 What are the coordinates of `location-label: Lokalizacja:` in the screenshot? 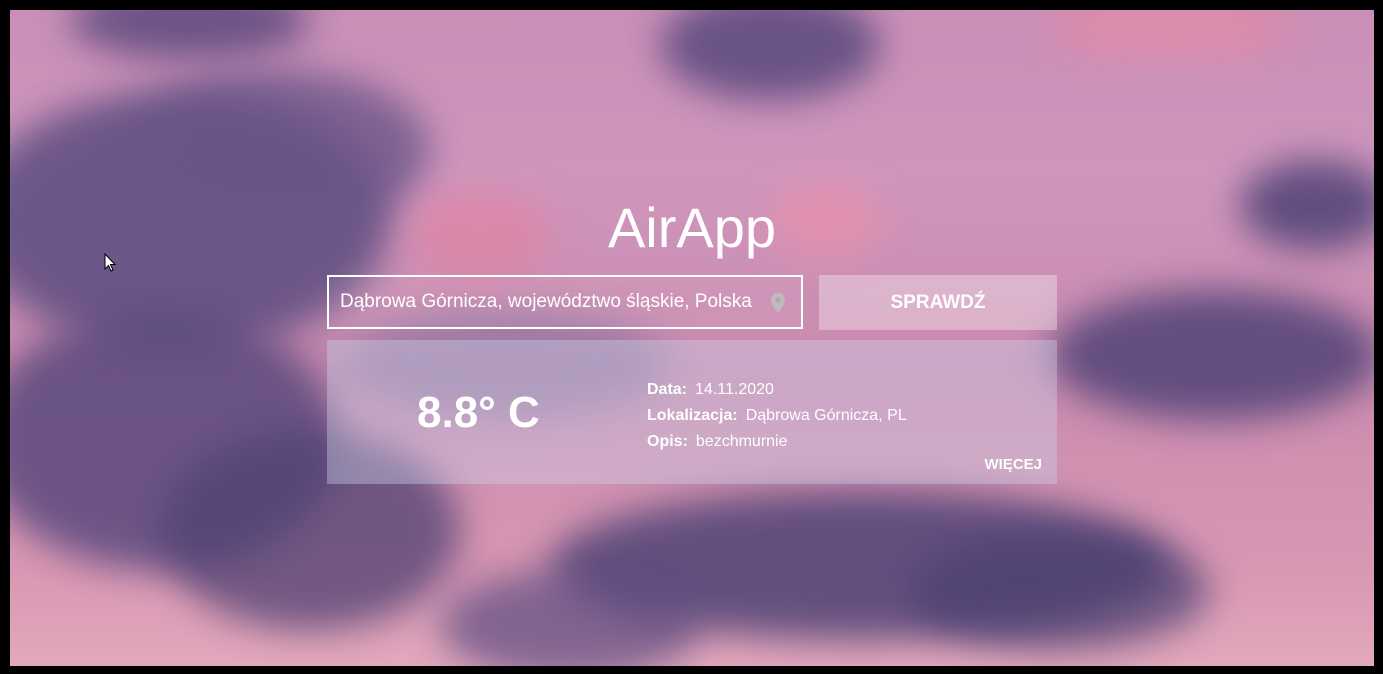 It's located at (692, 415).